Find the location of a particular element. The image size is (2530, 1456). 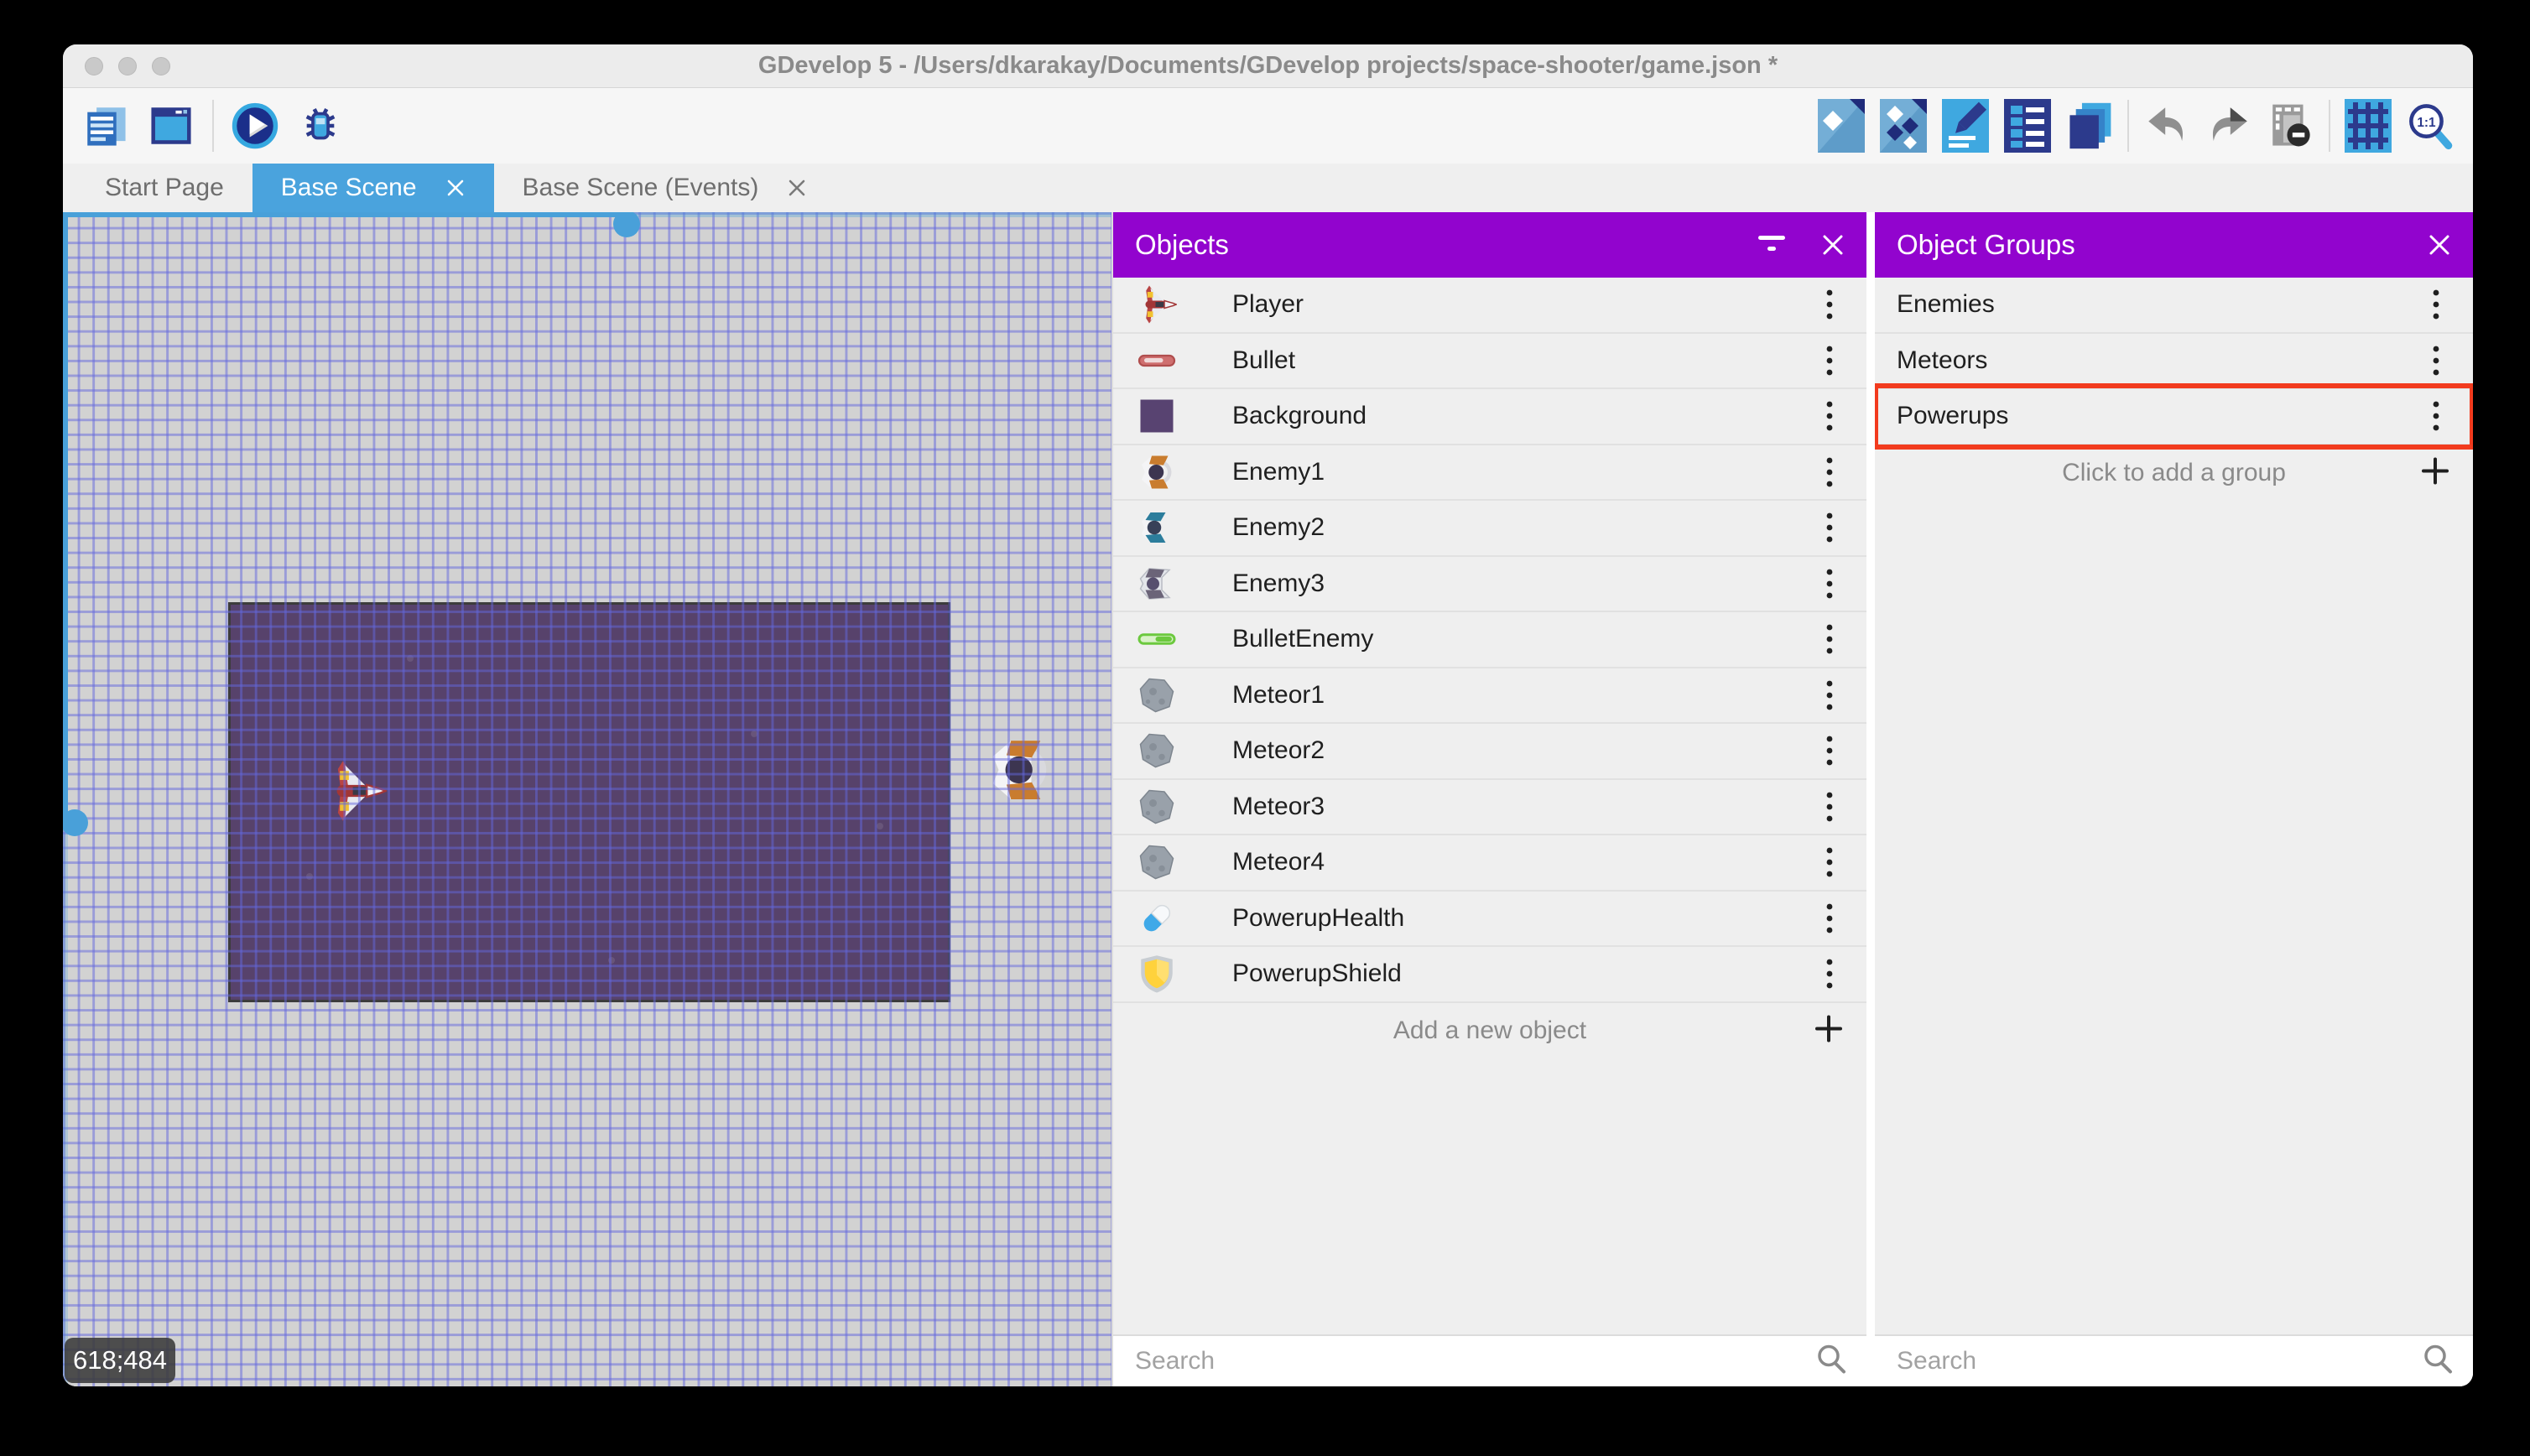

bullet-red-icon is located at coordinates (1157, 361).